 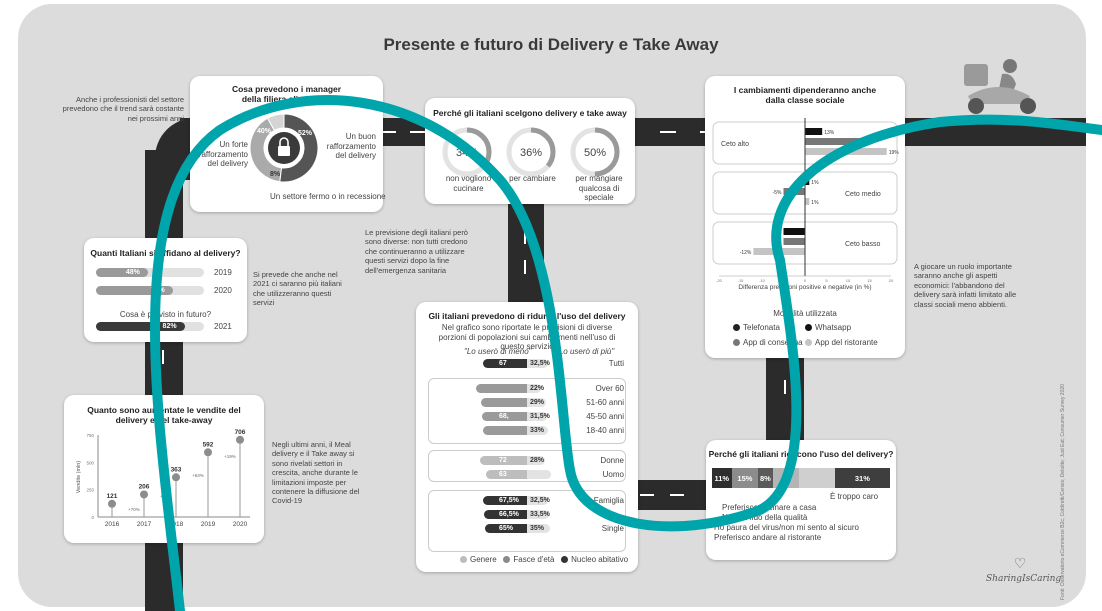 I want to click on reduce-segment: 8%, so click(x=765, y=478).